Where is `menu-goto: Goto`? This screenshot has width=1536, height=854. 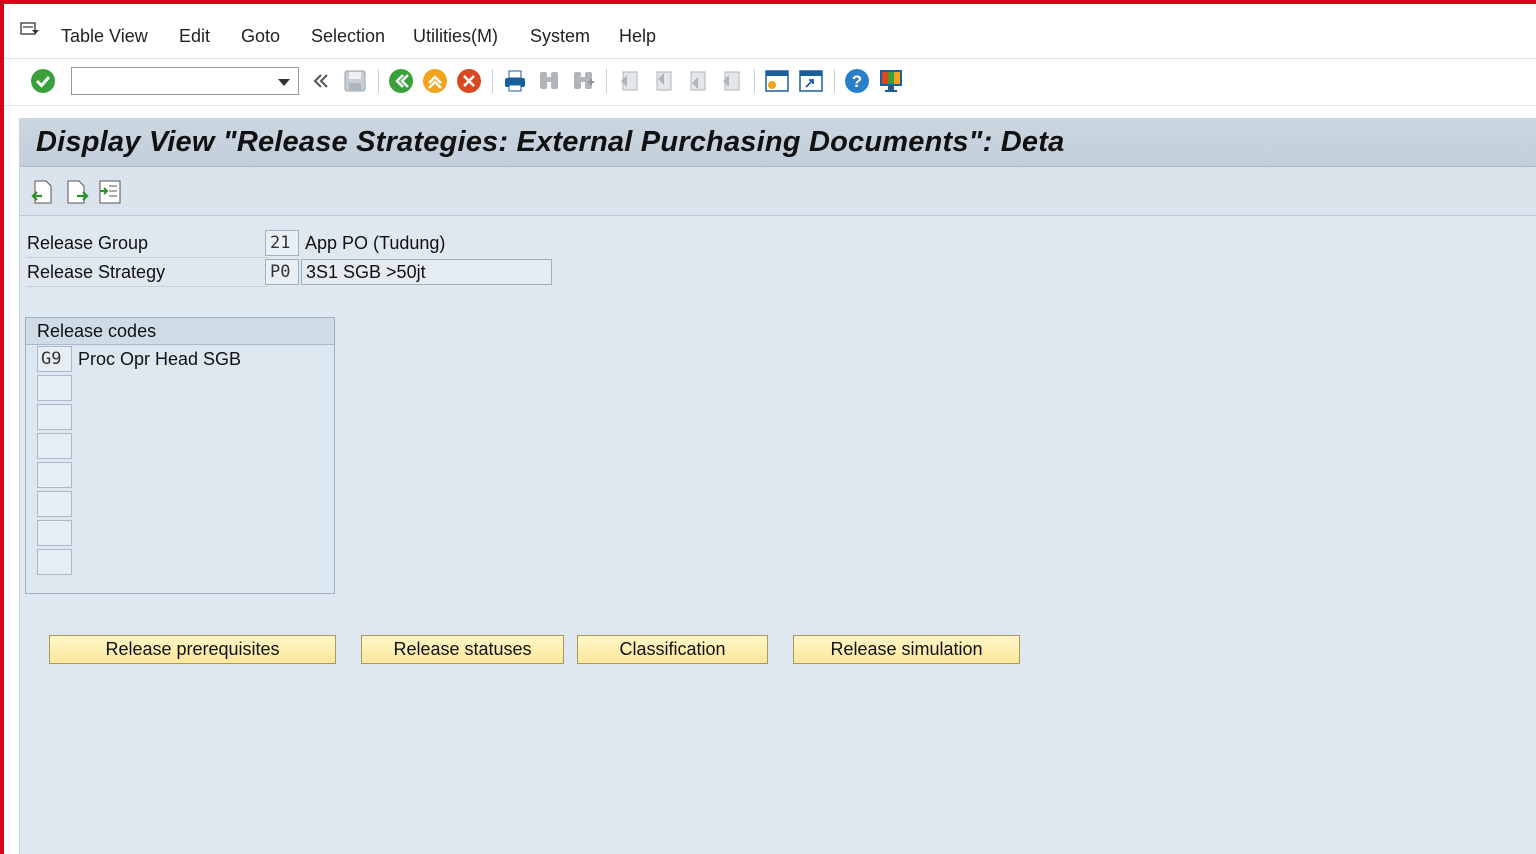
menu-goto: Goto is located at coordinates (260, 36).